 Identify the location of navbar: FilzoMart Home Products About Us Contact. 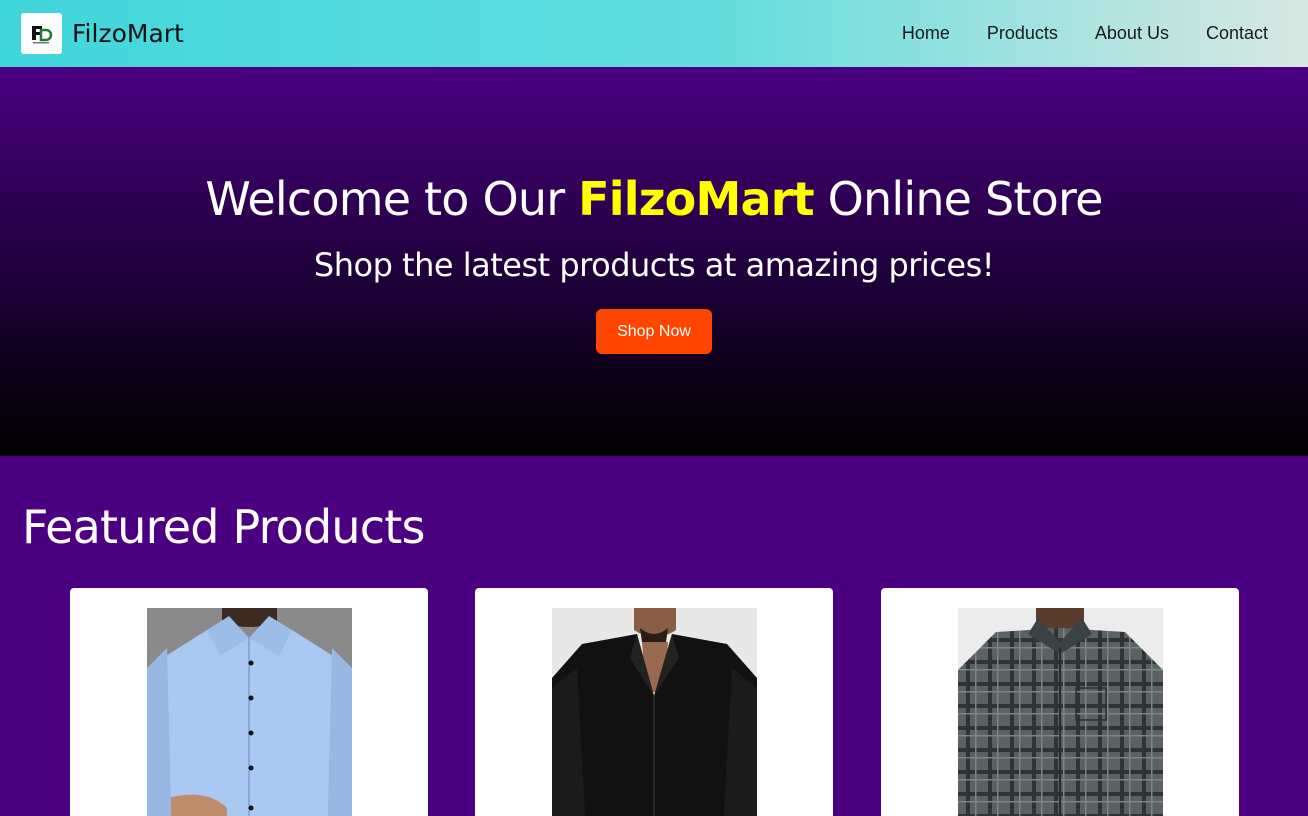
(654, 33).